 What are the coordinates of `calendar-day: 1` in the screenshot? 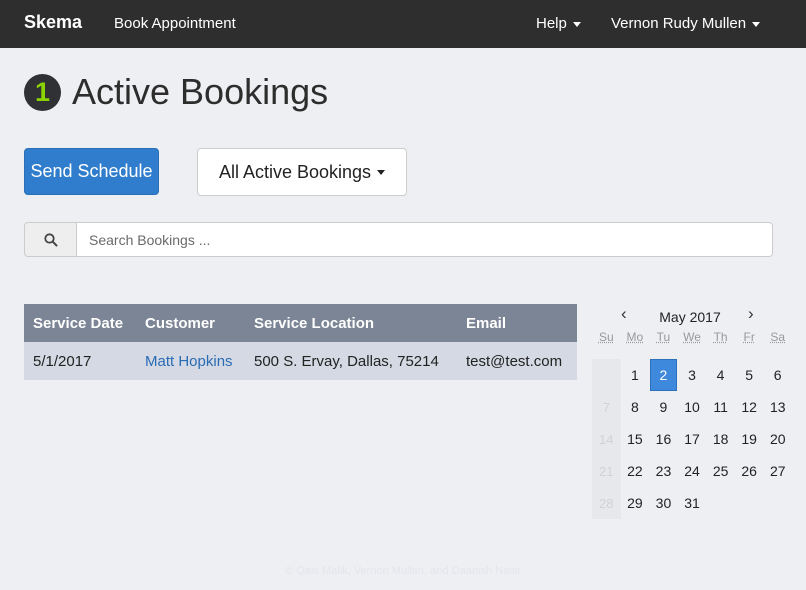 It's located at (635, 375).